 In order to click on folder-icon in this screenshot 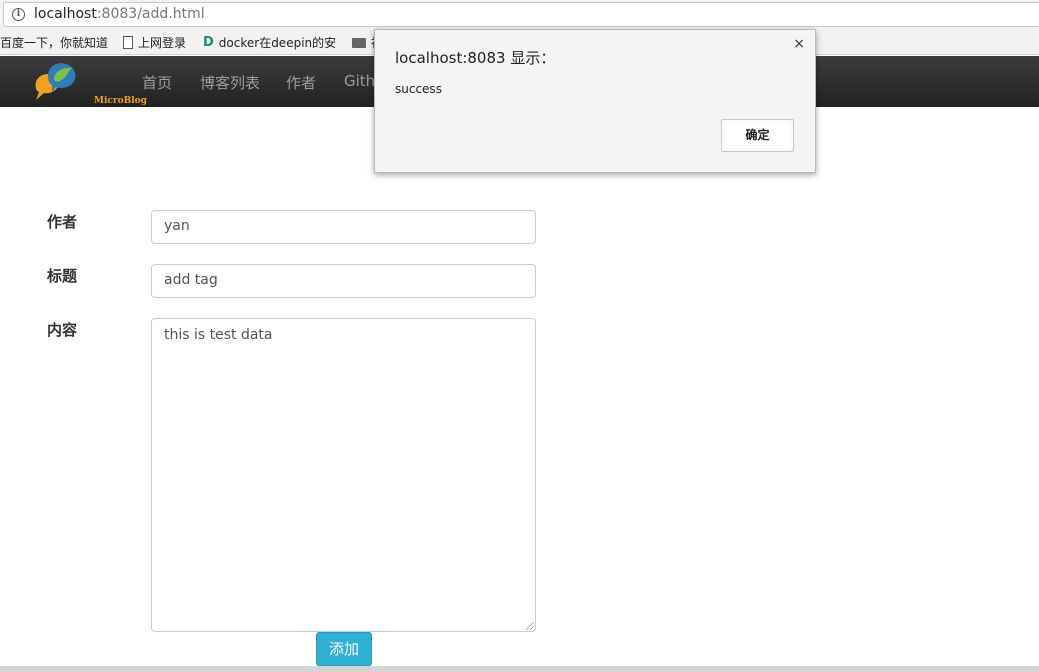, I will do `click(359, 43)`.